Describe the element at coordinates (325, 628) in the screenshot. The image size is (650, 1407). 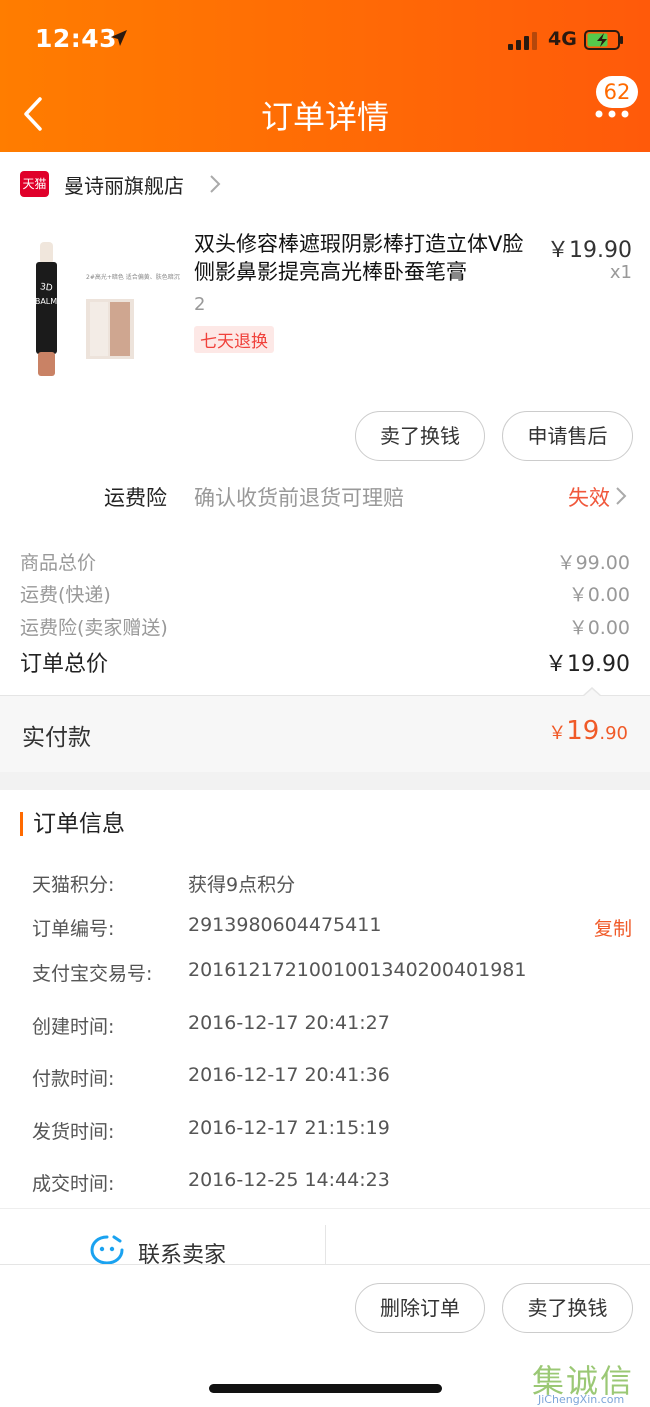
I see `fee-row-insurance: 运费险(卖家赠送) ￥0.00` at that location.